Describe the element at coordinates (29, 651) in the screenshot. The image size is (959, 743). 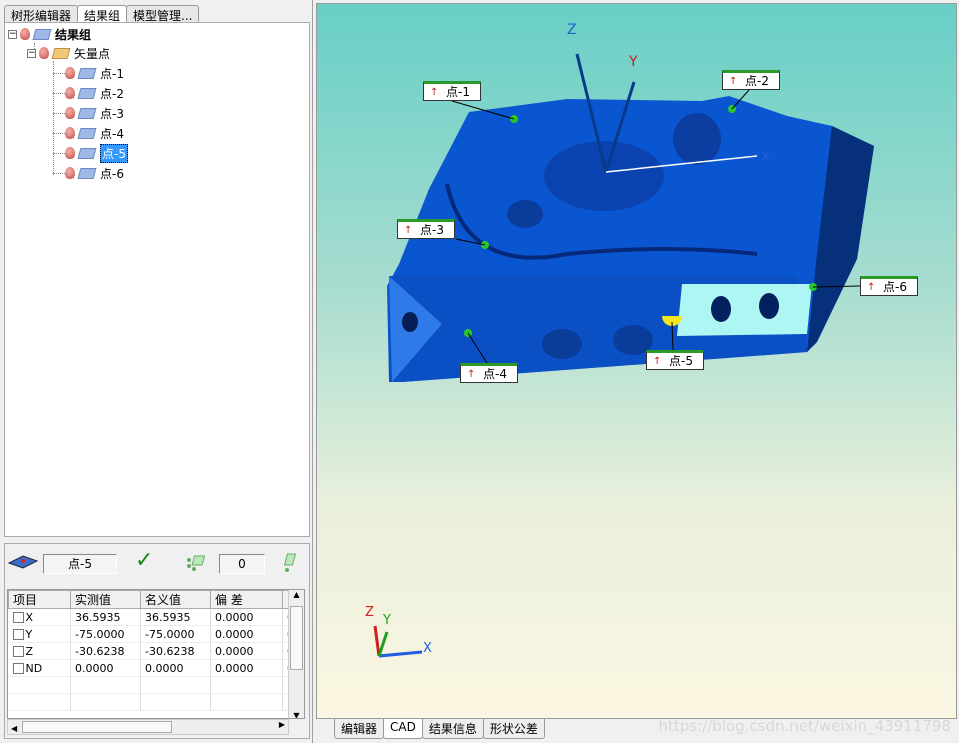
I see `row-item: Z` at that location.